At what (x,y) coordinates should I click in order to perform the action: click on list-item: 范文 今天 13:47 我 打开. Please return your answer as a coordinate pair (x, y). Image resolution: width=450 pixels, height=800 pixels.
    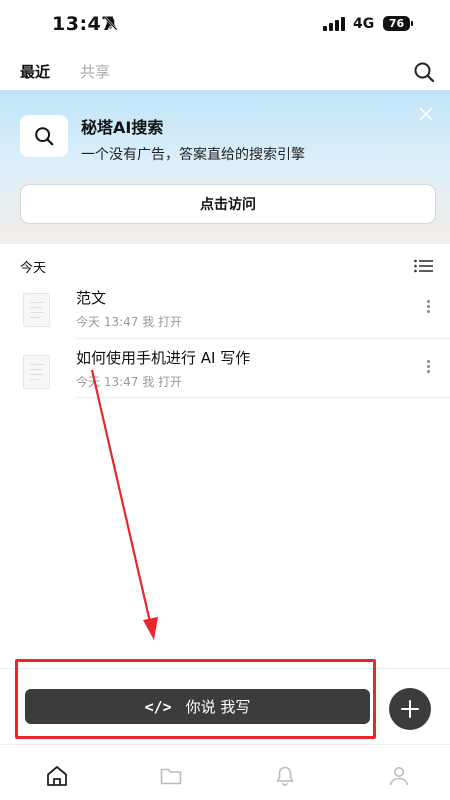
    Looking at the image, I should click on (225, 310).